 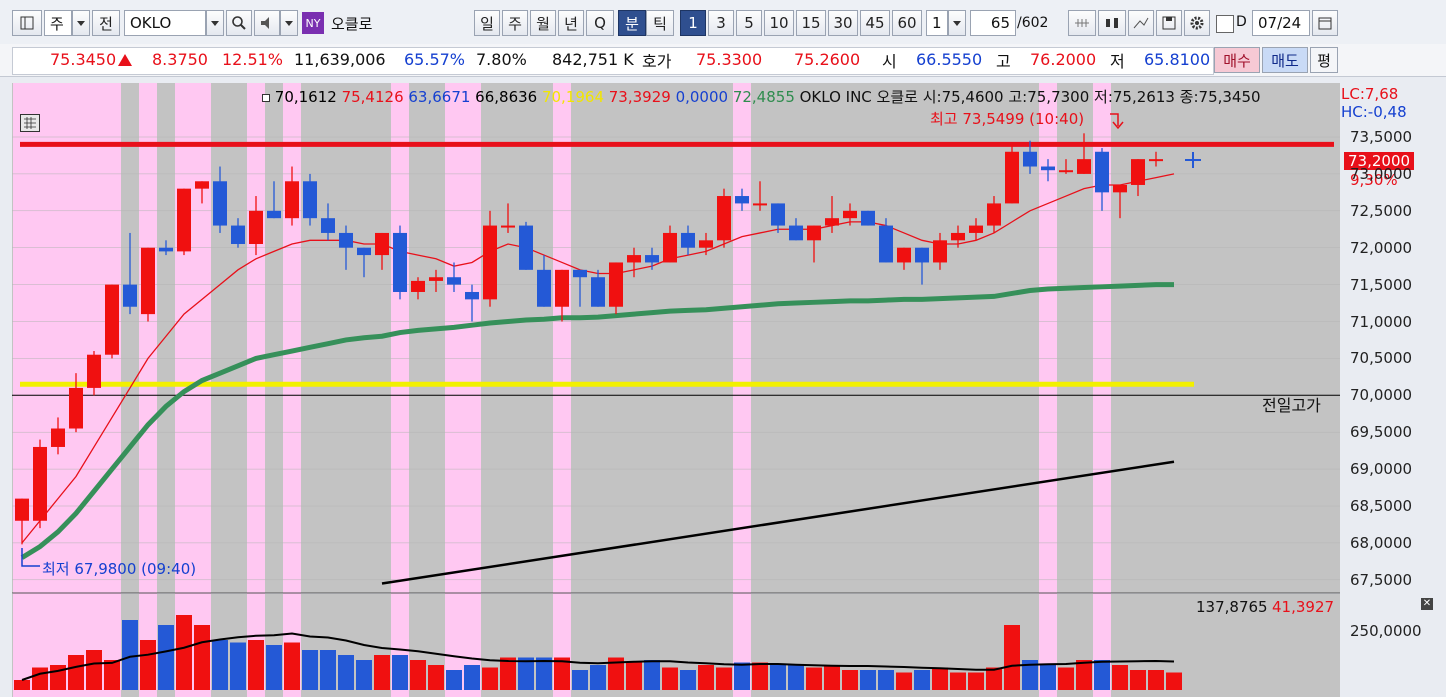 What do you see at coordinates (1381, 321) in the screenshot?
I see `price-tick: 71,0000` at bounding box center [1381, 321].